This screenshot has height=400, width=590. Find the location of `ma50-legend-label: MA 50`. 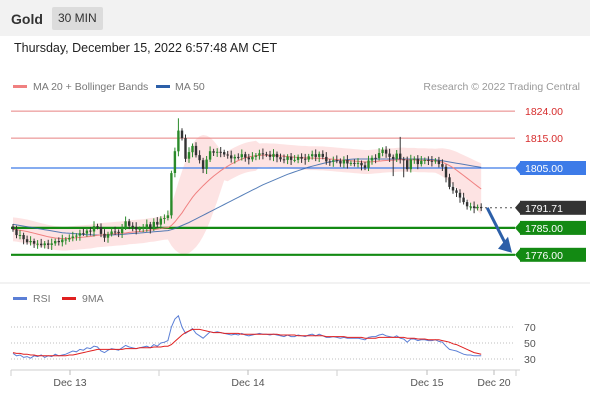

ma50-legend-label: MA 50 is located at coordinates (190, 87).